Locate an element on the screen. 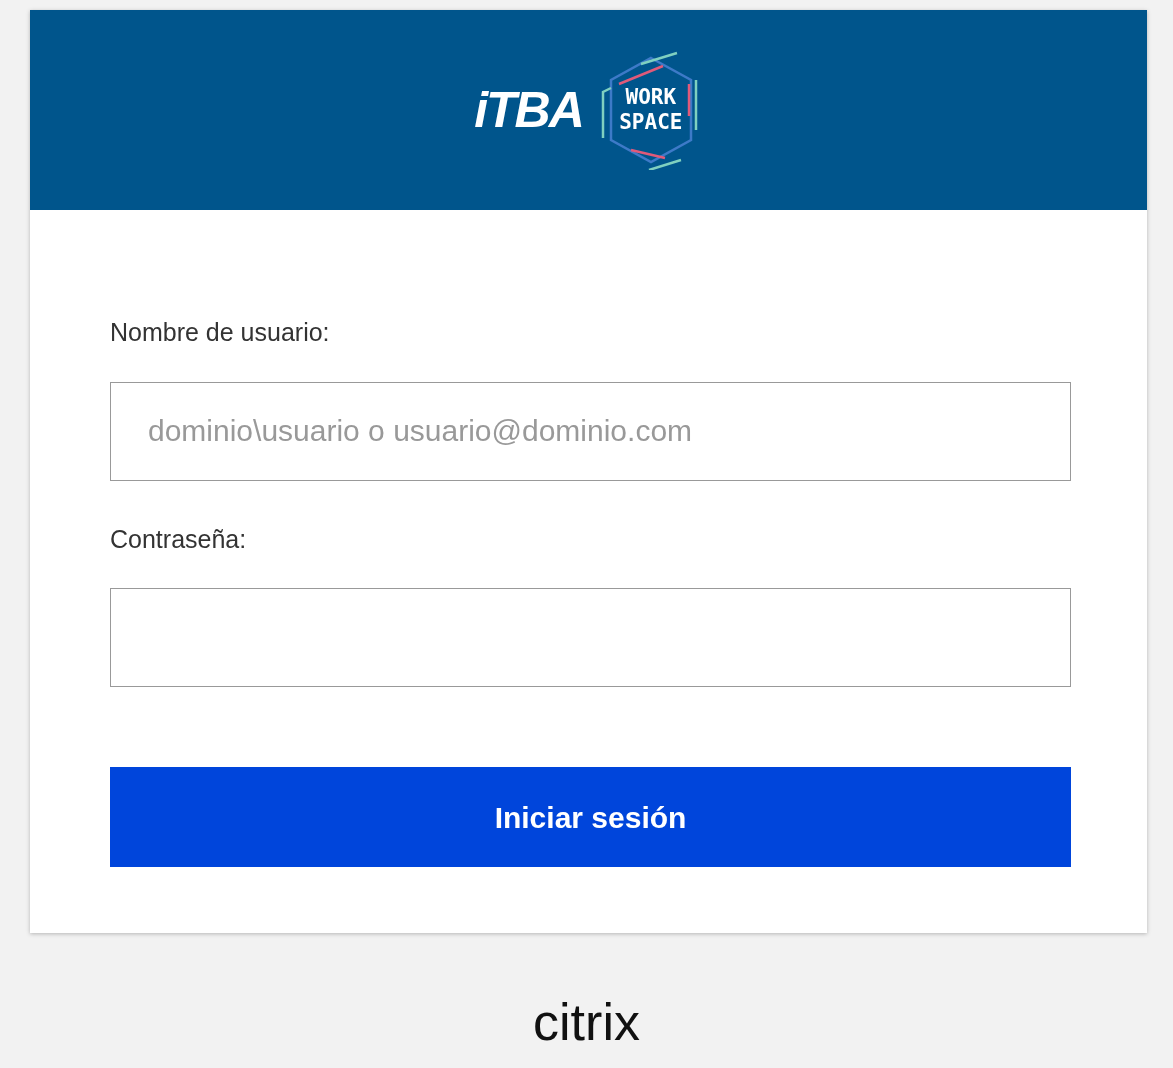 This screenshot has width=1173, height=1068. sign-in-button: Iniciar sesión is located at coordinates (590, 817).